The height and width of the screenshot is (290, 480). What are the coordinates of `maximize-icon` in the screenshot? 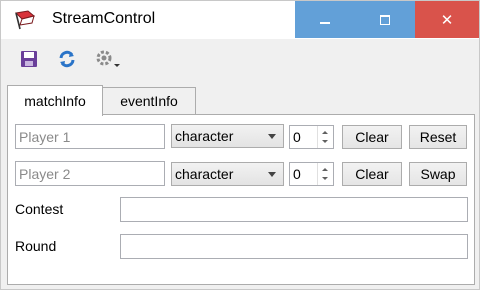 It's located at (385, 19).